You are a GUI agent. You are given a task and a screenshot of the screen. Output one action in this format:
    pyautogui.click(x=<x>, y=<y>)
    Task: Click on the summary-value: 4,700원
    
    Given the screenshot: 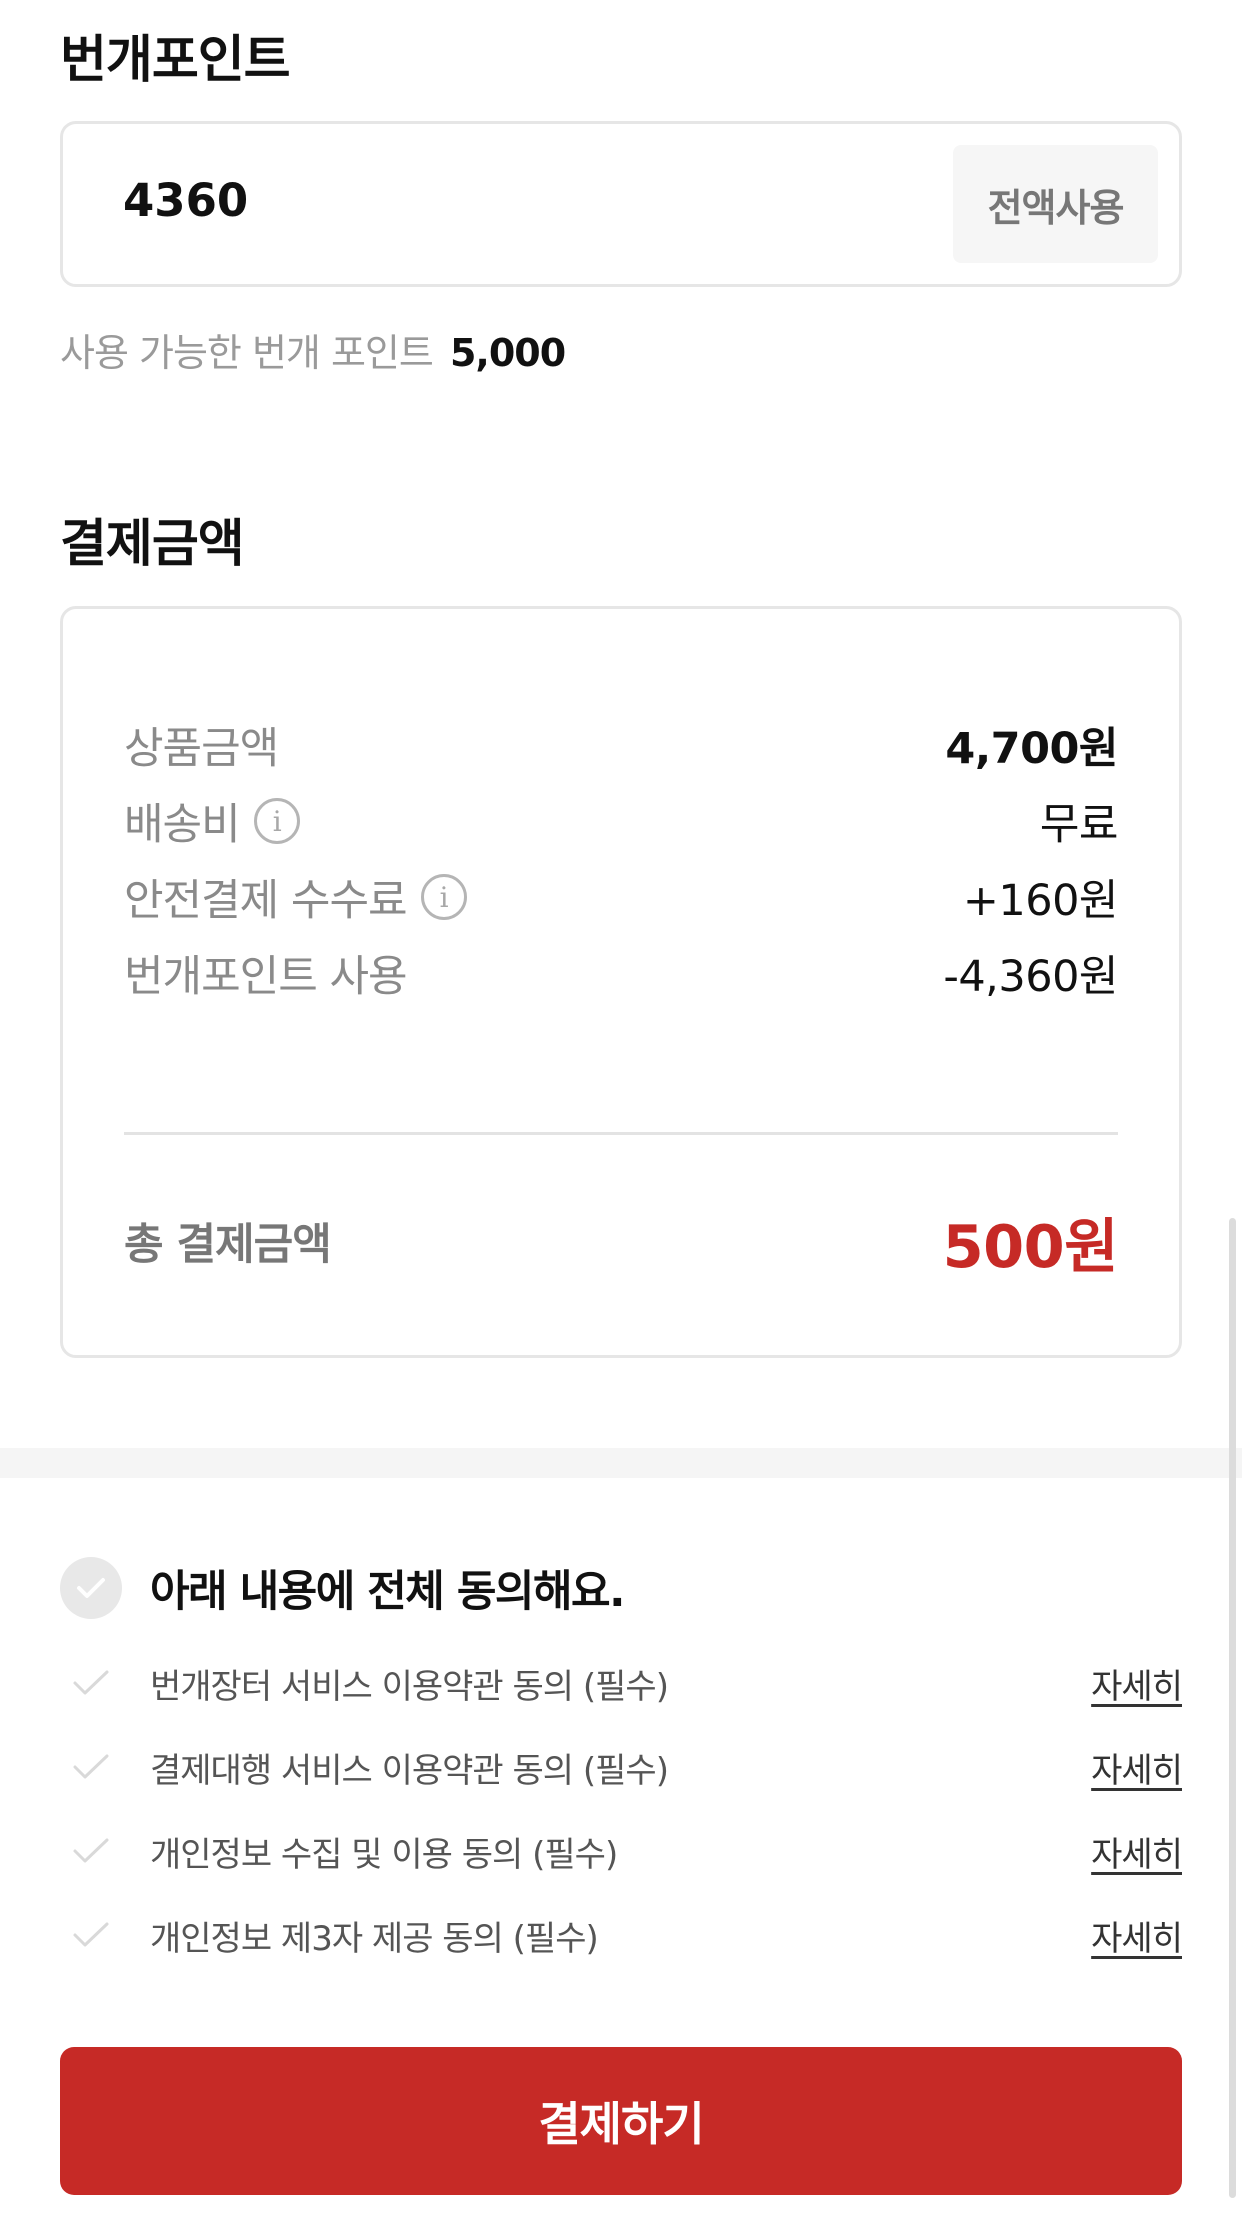 What is the action you would take?
    pyautogui.click(x=1031, y=749)
    